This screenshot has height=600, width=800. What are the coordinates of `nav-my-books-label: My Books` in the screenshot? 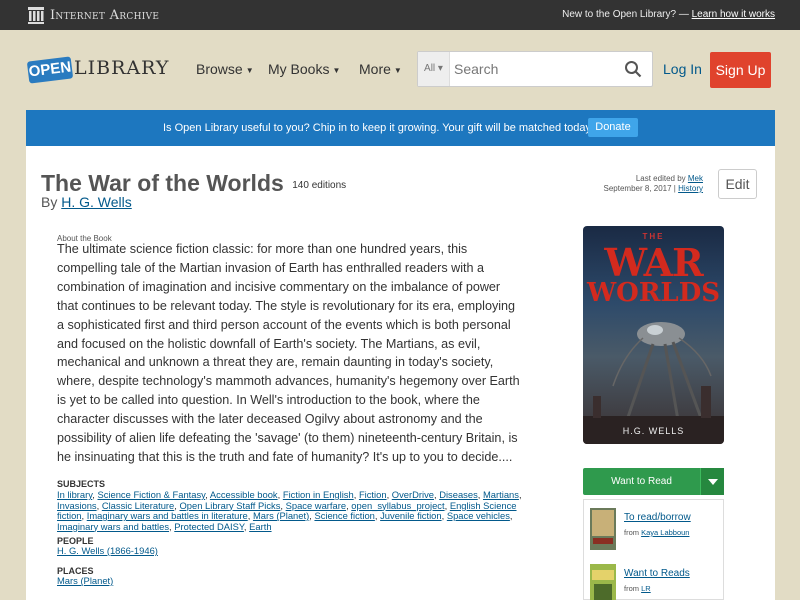 It's located at (299, 69).